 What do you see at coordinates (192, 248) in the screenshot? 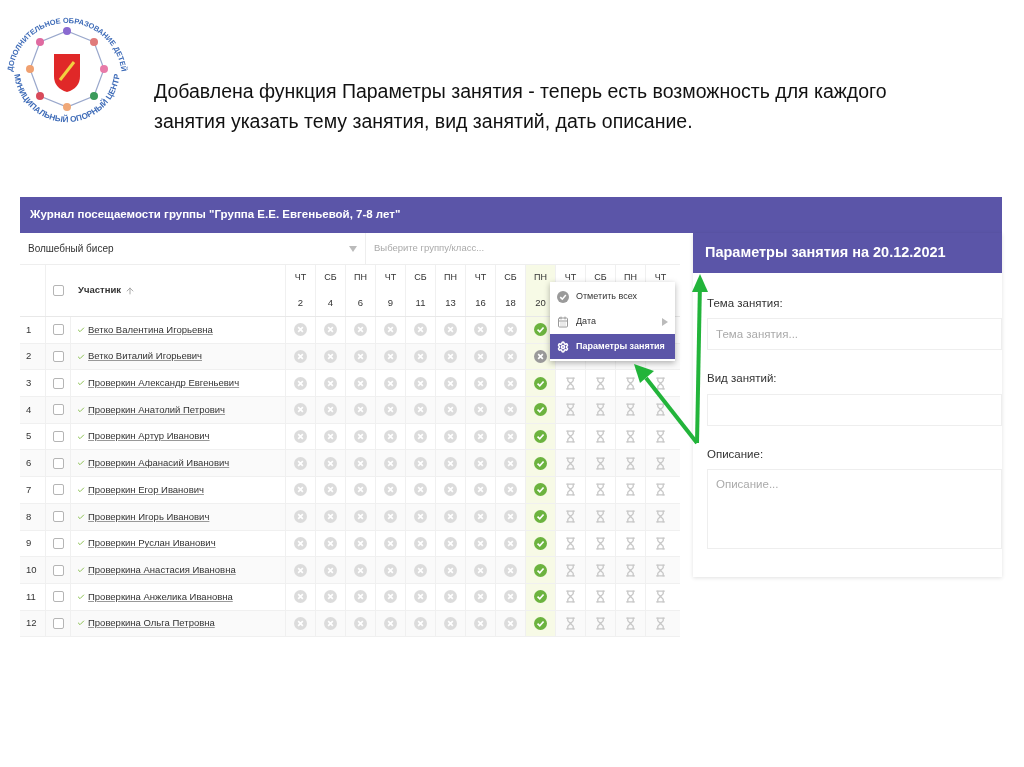
I see `course-select: Волшебный бисер` at bounding box center [192, 248].